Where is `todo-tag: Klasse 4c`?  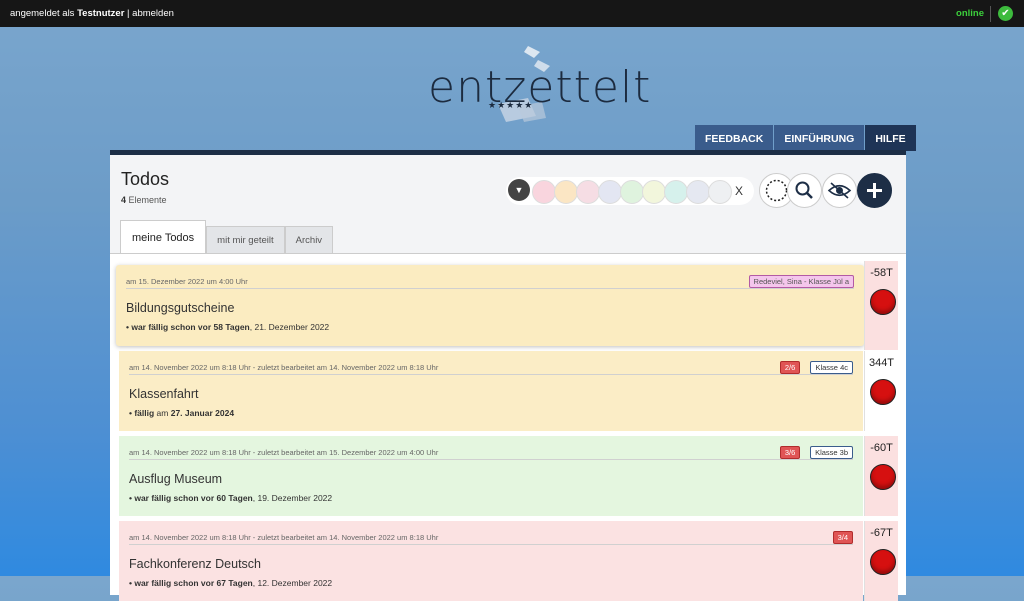
todo-tag: Klasse 4c is located at coordinates (831, 367).